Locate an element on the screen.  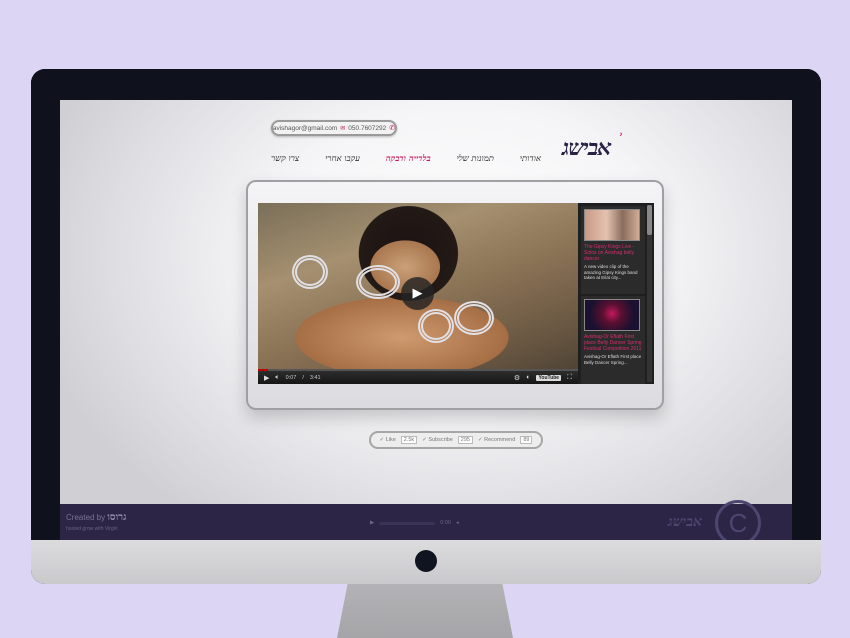
captions-icon: ◐ is located at coordinates (528, 377).